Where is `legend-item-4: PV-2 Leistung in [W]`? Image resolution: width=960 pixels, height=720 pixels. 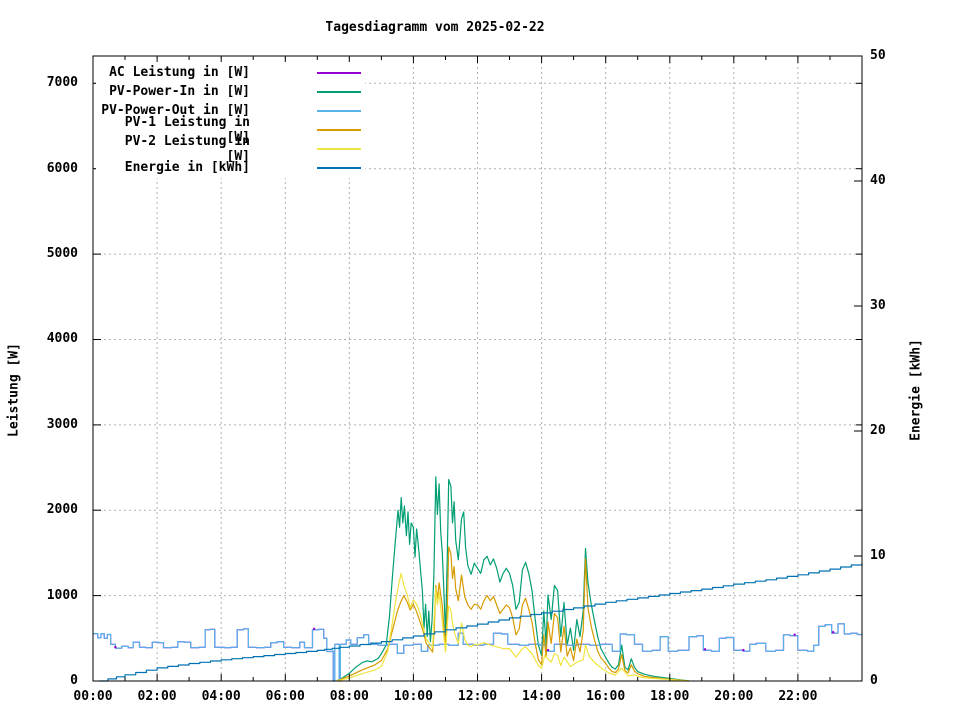 legend-item-4: PV-2 Leistung in [W] is located at coordinates (228, 149).